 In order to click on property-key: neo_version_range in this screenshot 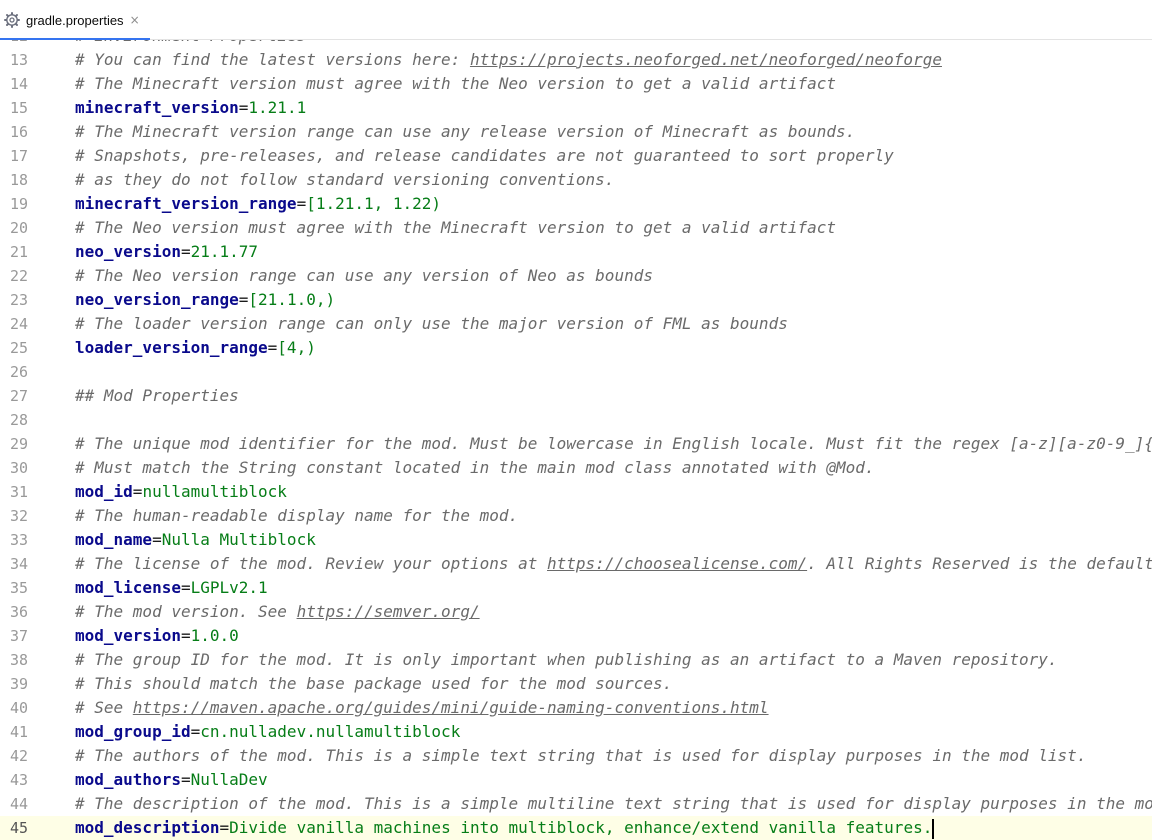, I will do `click(157, 299)`.